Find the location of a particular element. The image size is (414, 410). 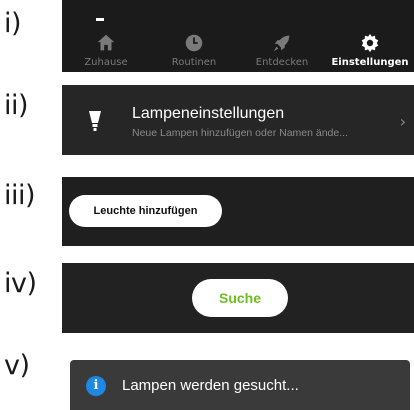

chevron-right-icon: › is located at coordinates (402, 121).